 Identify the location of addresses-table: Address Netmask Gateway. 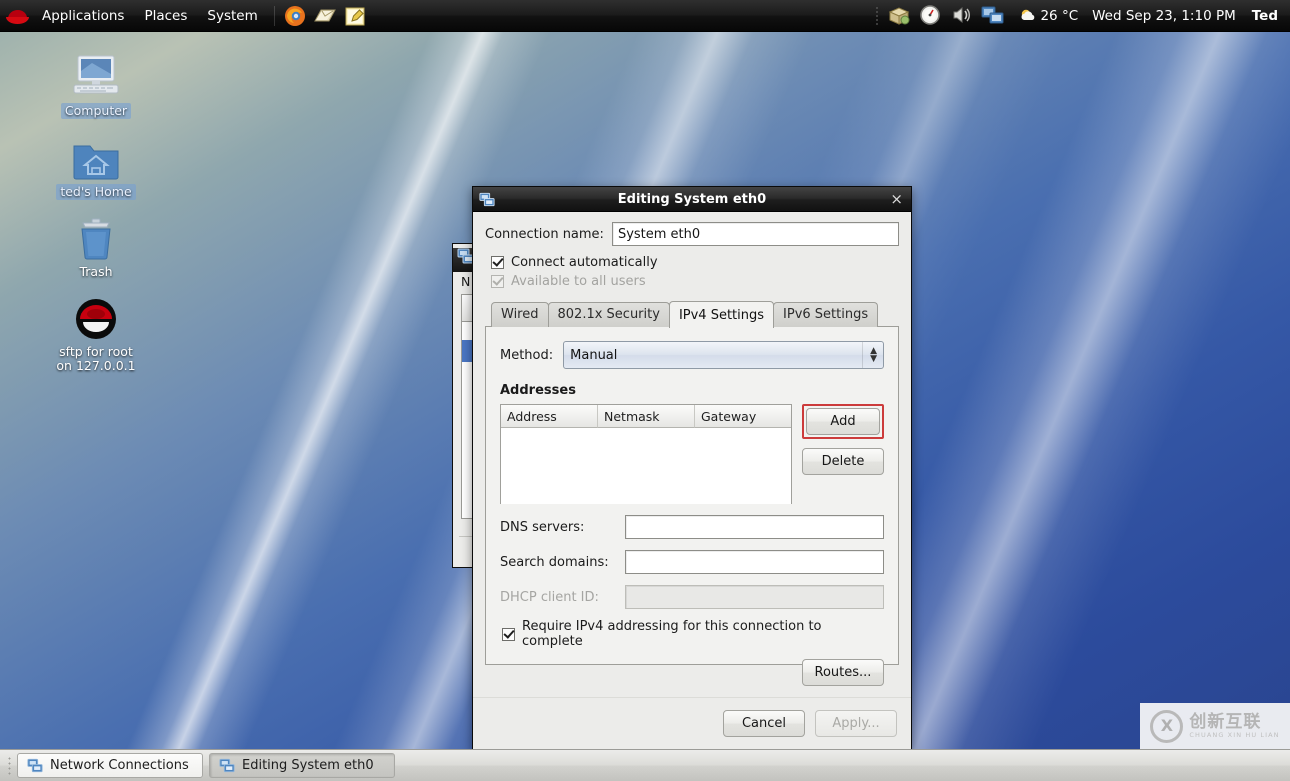
(646, 454).